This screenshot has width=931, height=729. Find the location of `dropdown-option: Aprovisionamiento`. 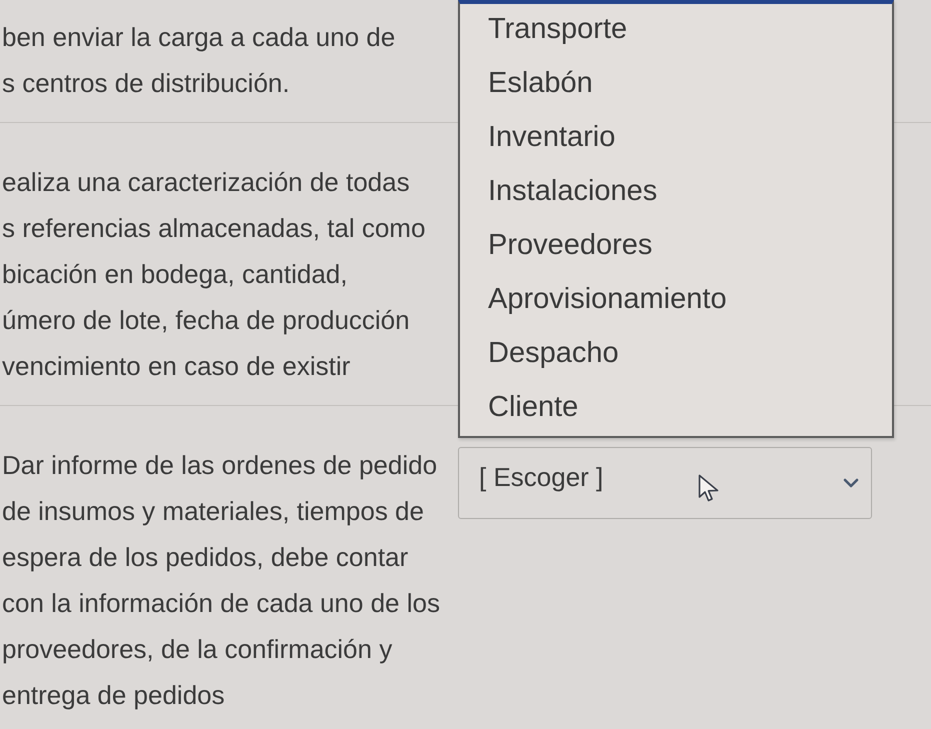

dropdown-option: Aprovisionamiento is located at coordinates (676, 301).